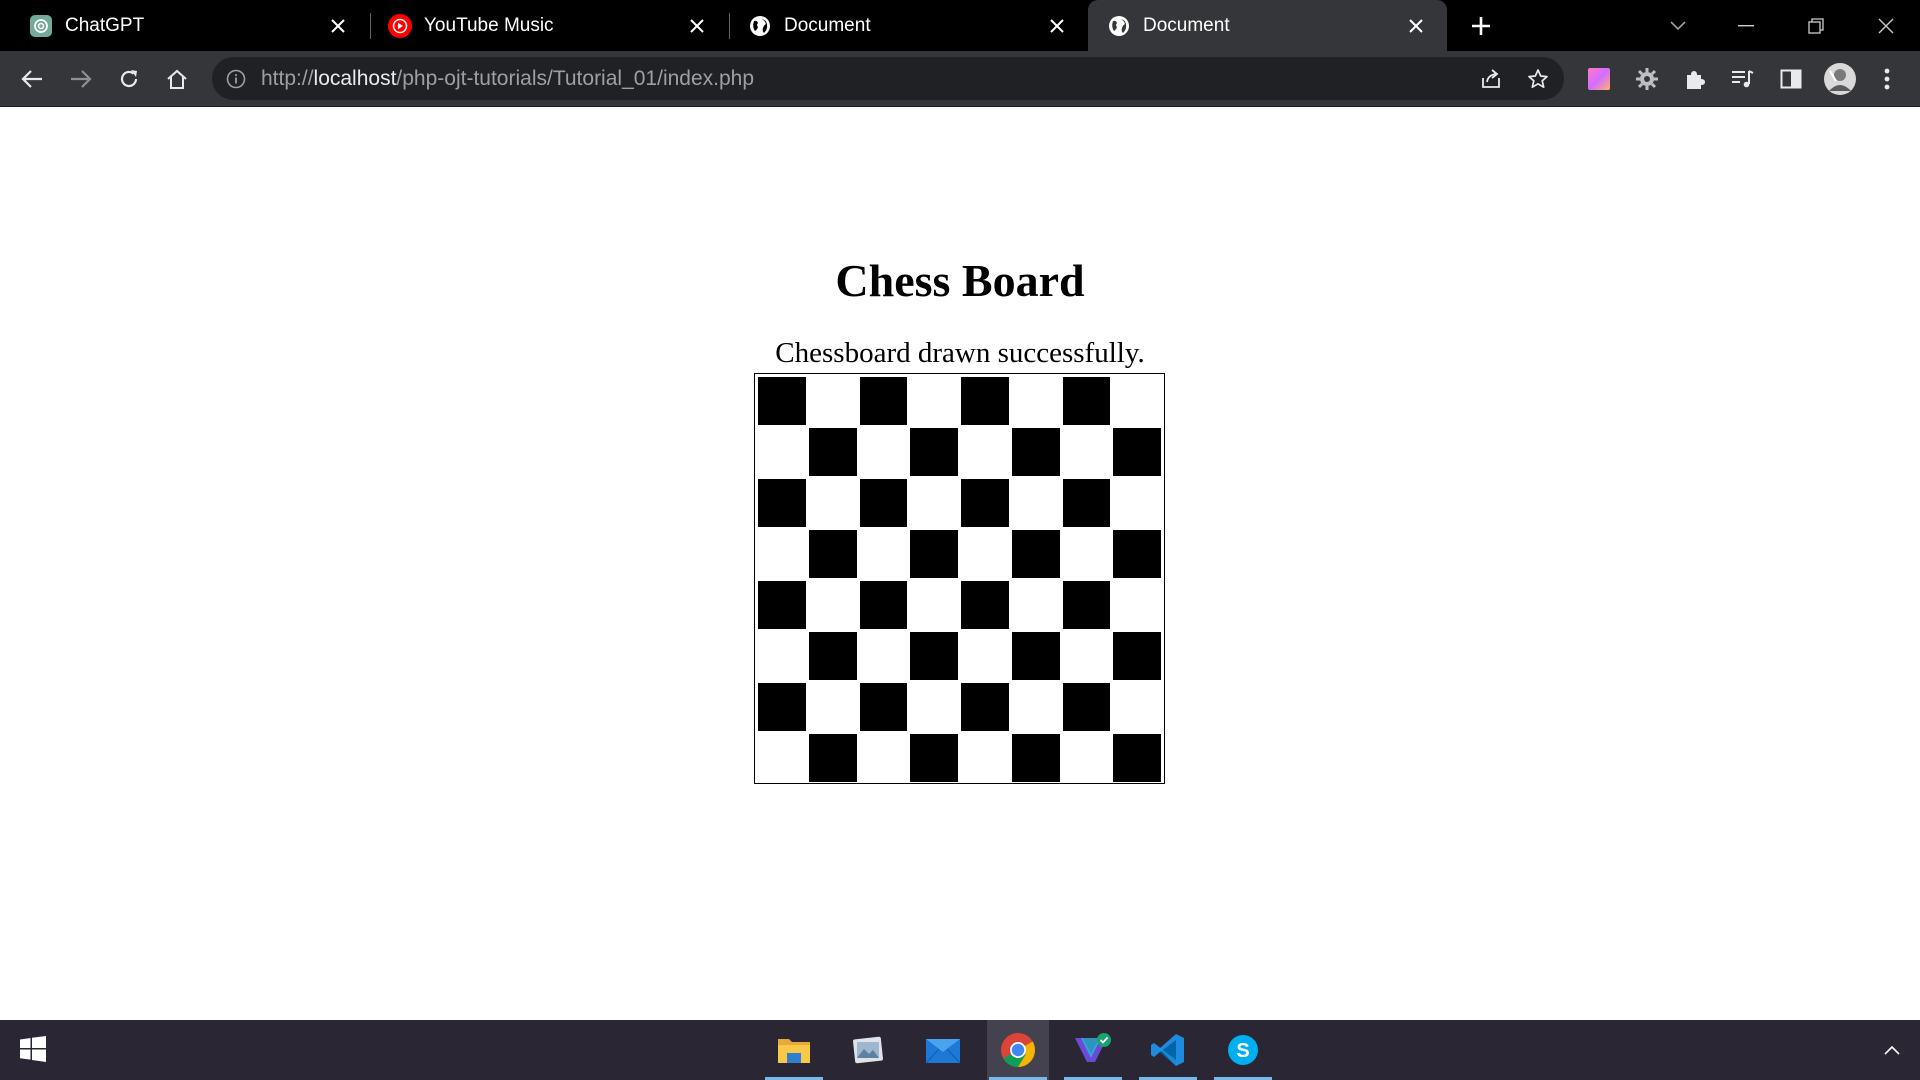  Describe the element at coordinates (908, 25) in the screenshot. I see `tab-document: Document` at that location.